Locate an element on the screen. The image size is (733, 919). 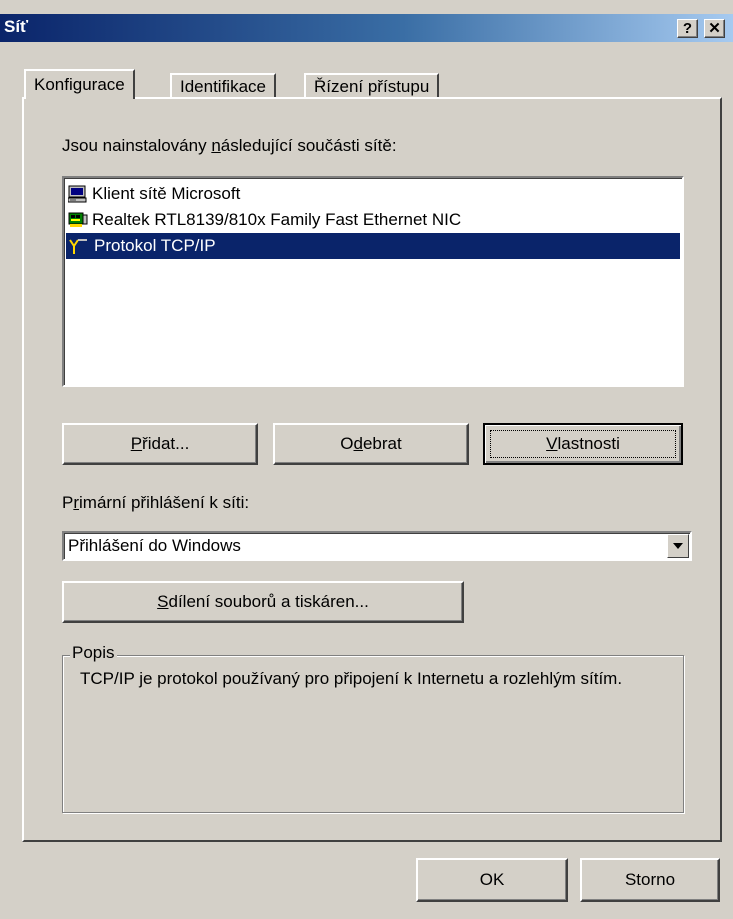
title-bar: Síť ? ✕ is located at coordinates (366, 28).